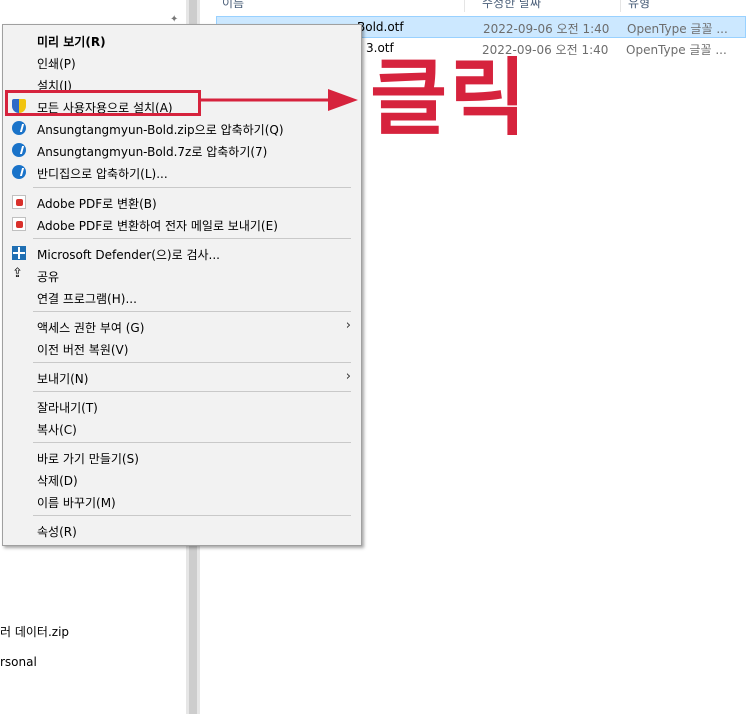 This screenshot has width=746, height=714. Describe the element at coordinates (449, 98) in the screenshot. I see `click-annotation-text: 클릭` at that location.